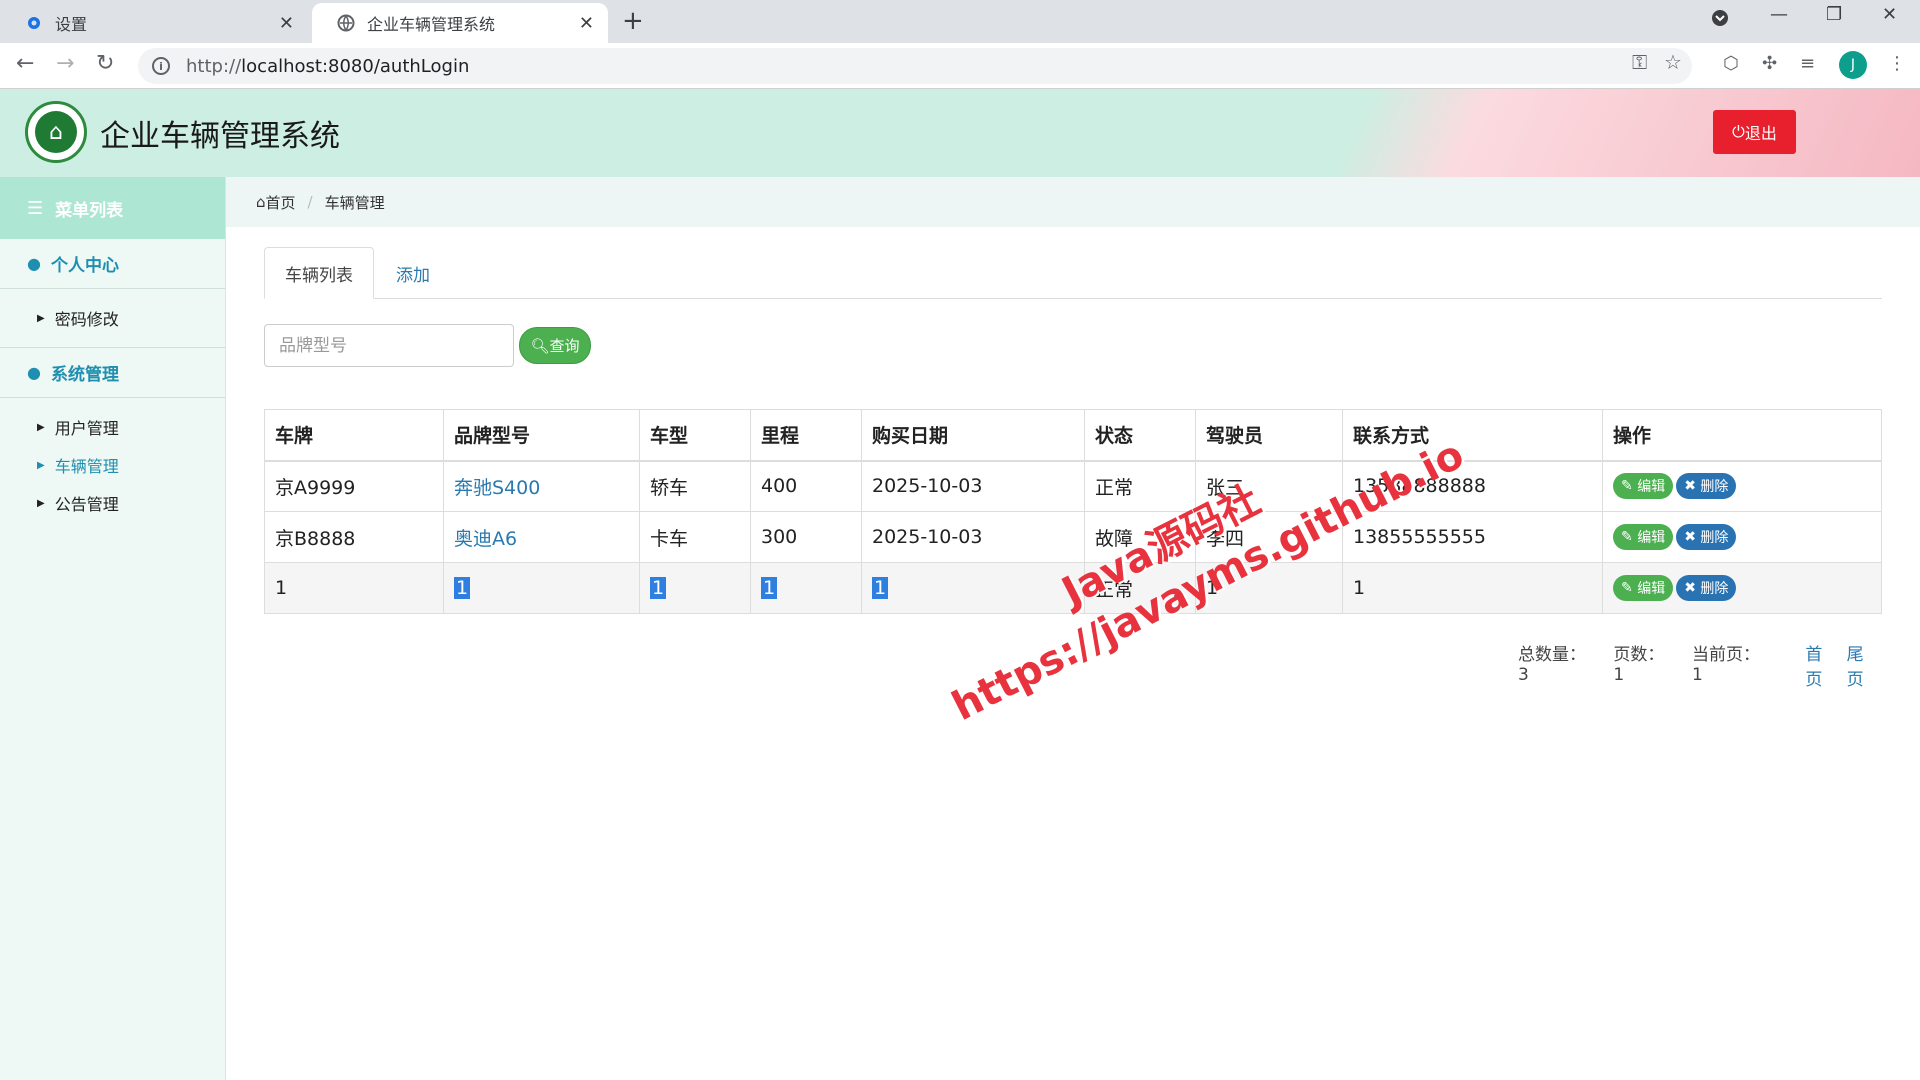 Image resolution: width=1920 pixels, height=1080 pixels. I want to click on pager-pages: 页数：1, so click(1639, 665).